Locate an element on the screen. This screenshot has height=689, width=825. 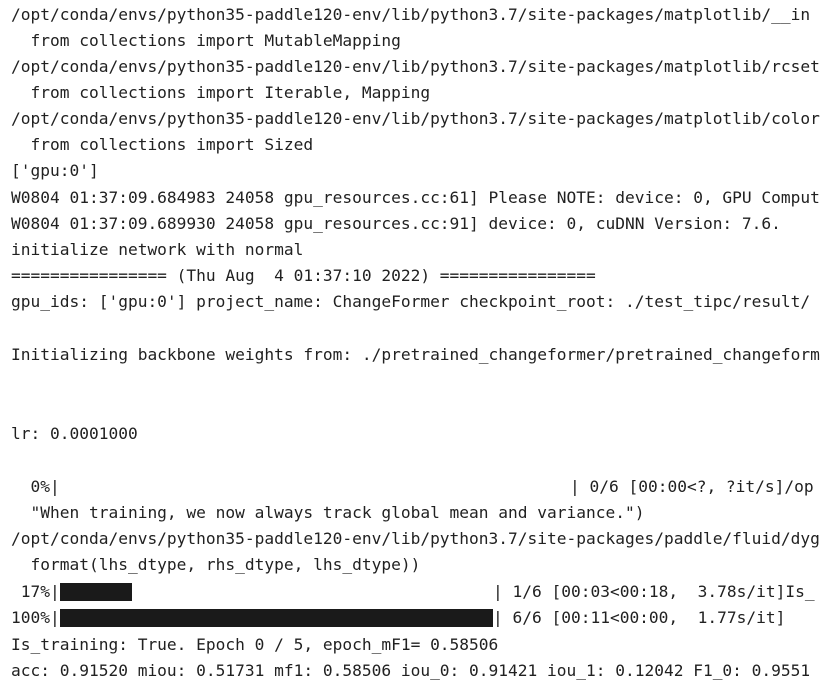
progress-status-17: | 1/6 [00:03<00:18, 3.78s/it]Is_ is located at coordinates (654, 591).